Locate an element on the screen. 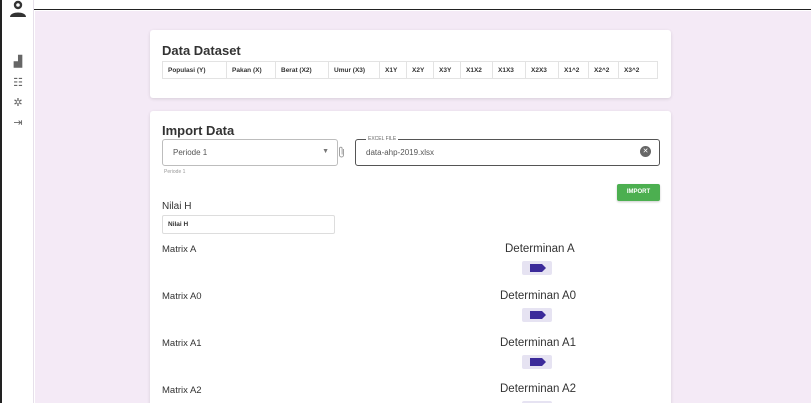 The height and width of the screenshot is (403, 811). excel-file-input: EXCEL FILE data-ahp-2019.xlsx ✕ is located at coordinates (507, 151).